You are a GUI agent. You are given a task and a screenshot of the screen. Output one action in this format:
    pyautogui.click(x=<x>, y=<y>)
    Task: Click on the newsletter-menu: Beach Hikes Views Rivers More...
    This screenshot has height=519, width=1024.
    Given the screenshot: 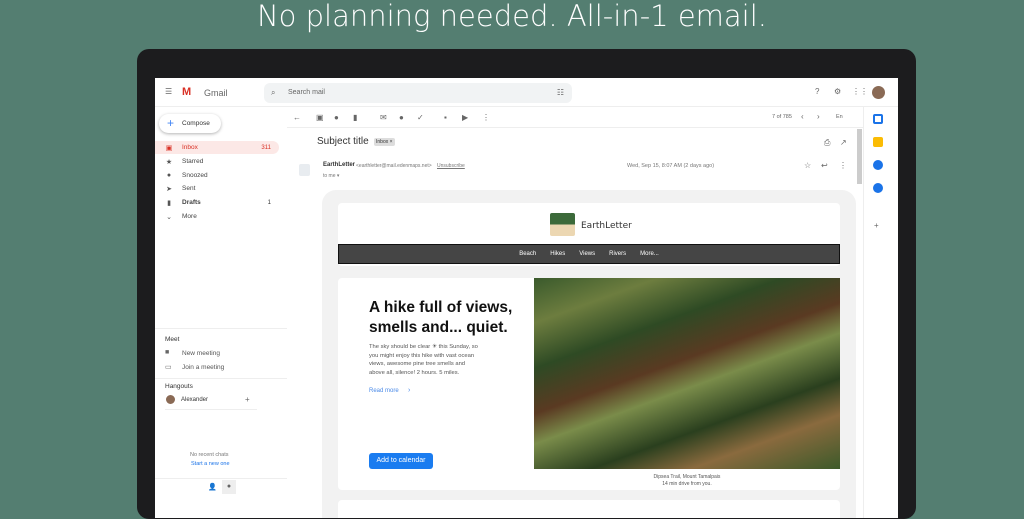 What is the action you would take?
    pyautogui.click(x=589, y=254)
    